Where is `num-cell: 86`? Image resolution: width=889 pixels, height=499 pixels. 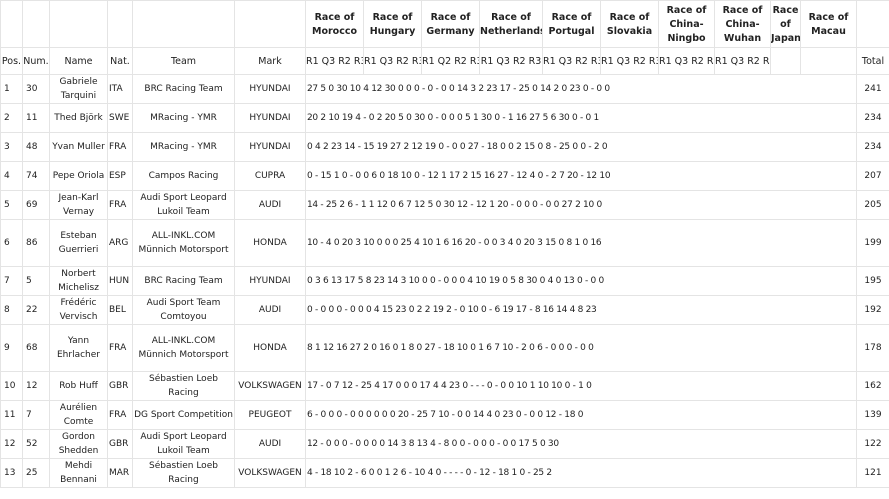 num-cell: 86 is located at coordinates (36, 243).